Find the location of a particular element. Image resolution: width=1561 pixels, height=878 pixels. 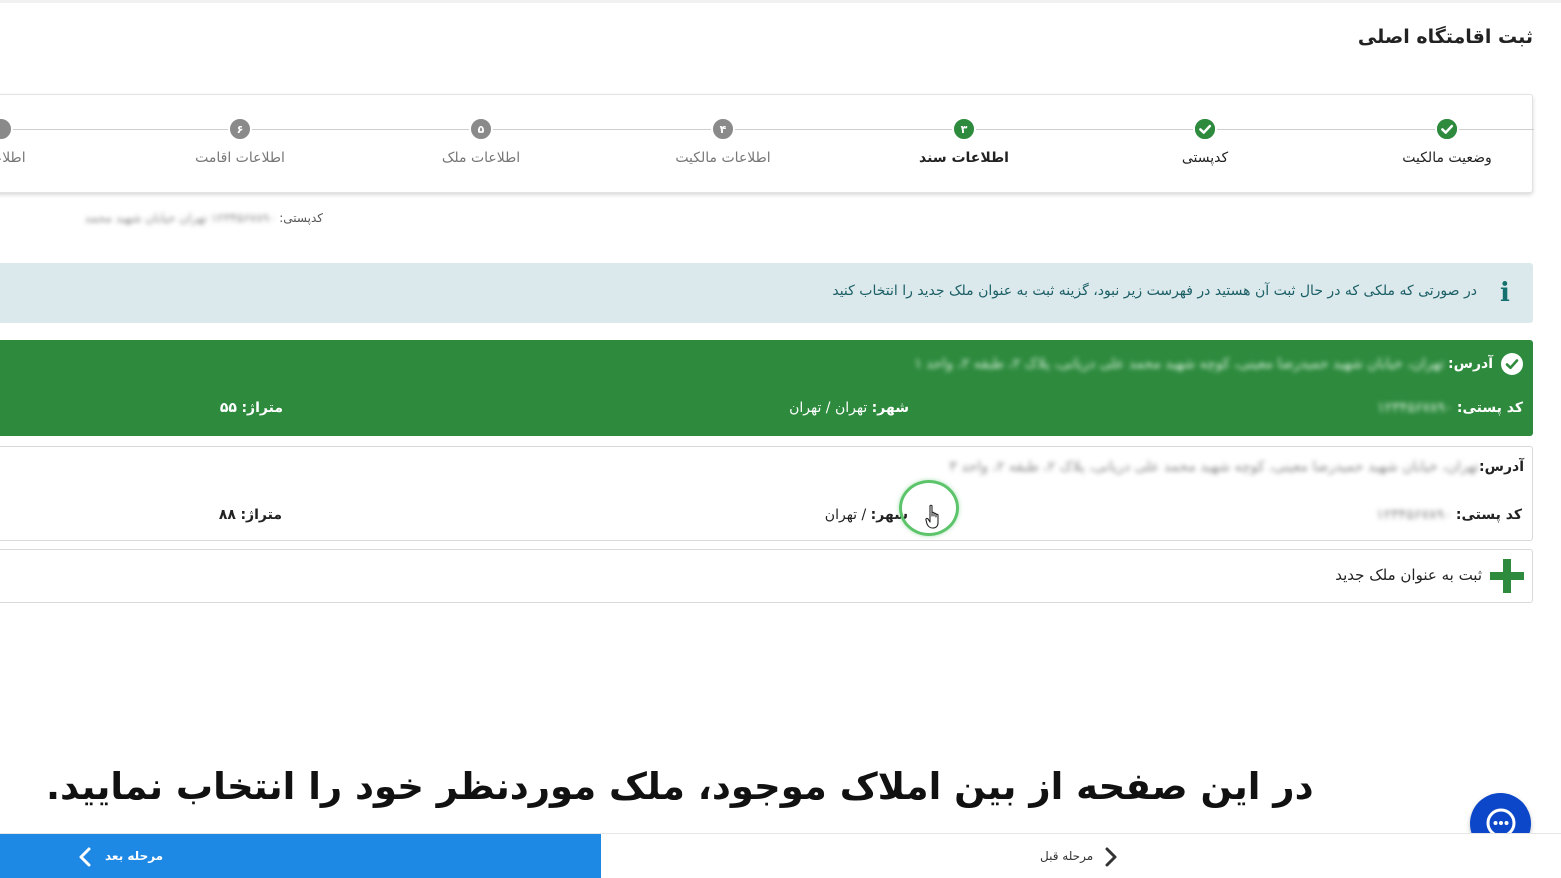

previous-step-label: مرحله قبل is located at coordinates (1067, 856).